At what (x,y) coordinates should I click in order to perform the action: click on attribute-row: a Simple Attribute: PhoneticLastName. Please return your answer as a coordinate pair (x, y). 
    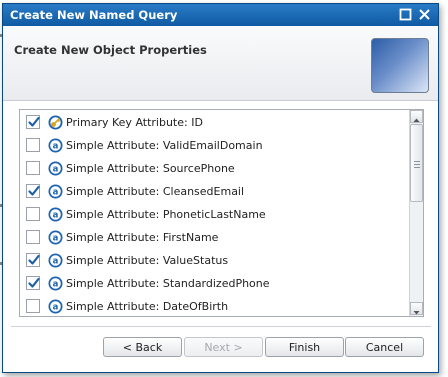
    Looking at the image, I should click on (215, 215).